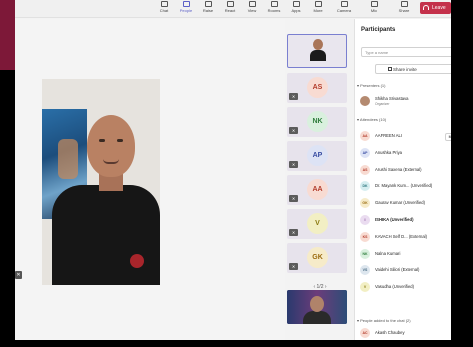  I want to click on attendee-name: Vaidehi Siliori (External), so click(397, 270).